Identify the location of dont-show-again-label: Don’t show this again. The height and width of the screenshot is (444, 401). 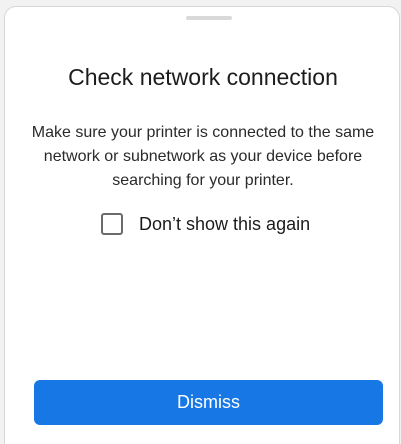
(224, 224).